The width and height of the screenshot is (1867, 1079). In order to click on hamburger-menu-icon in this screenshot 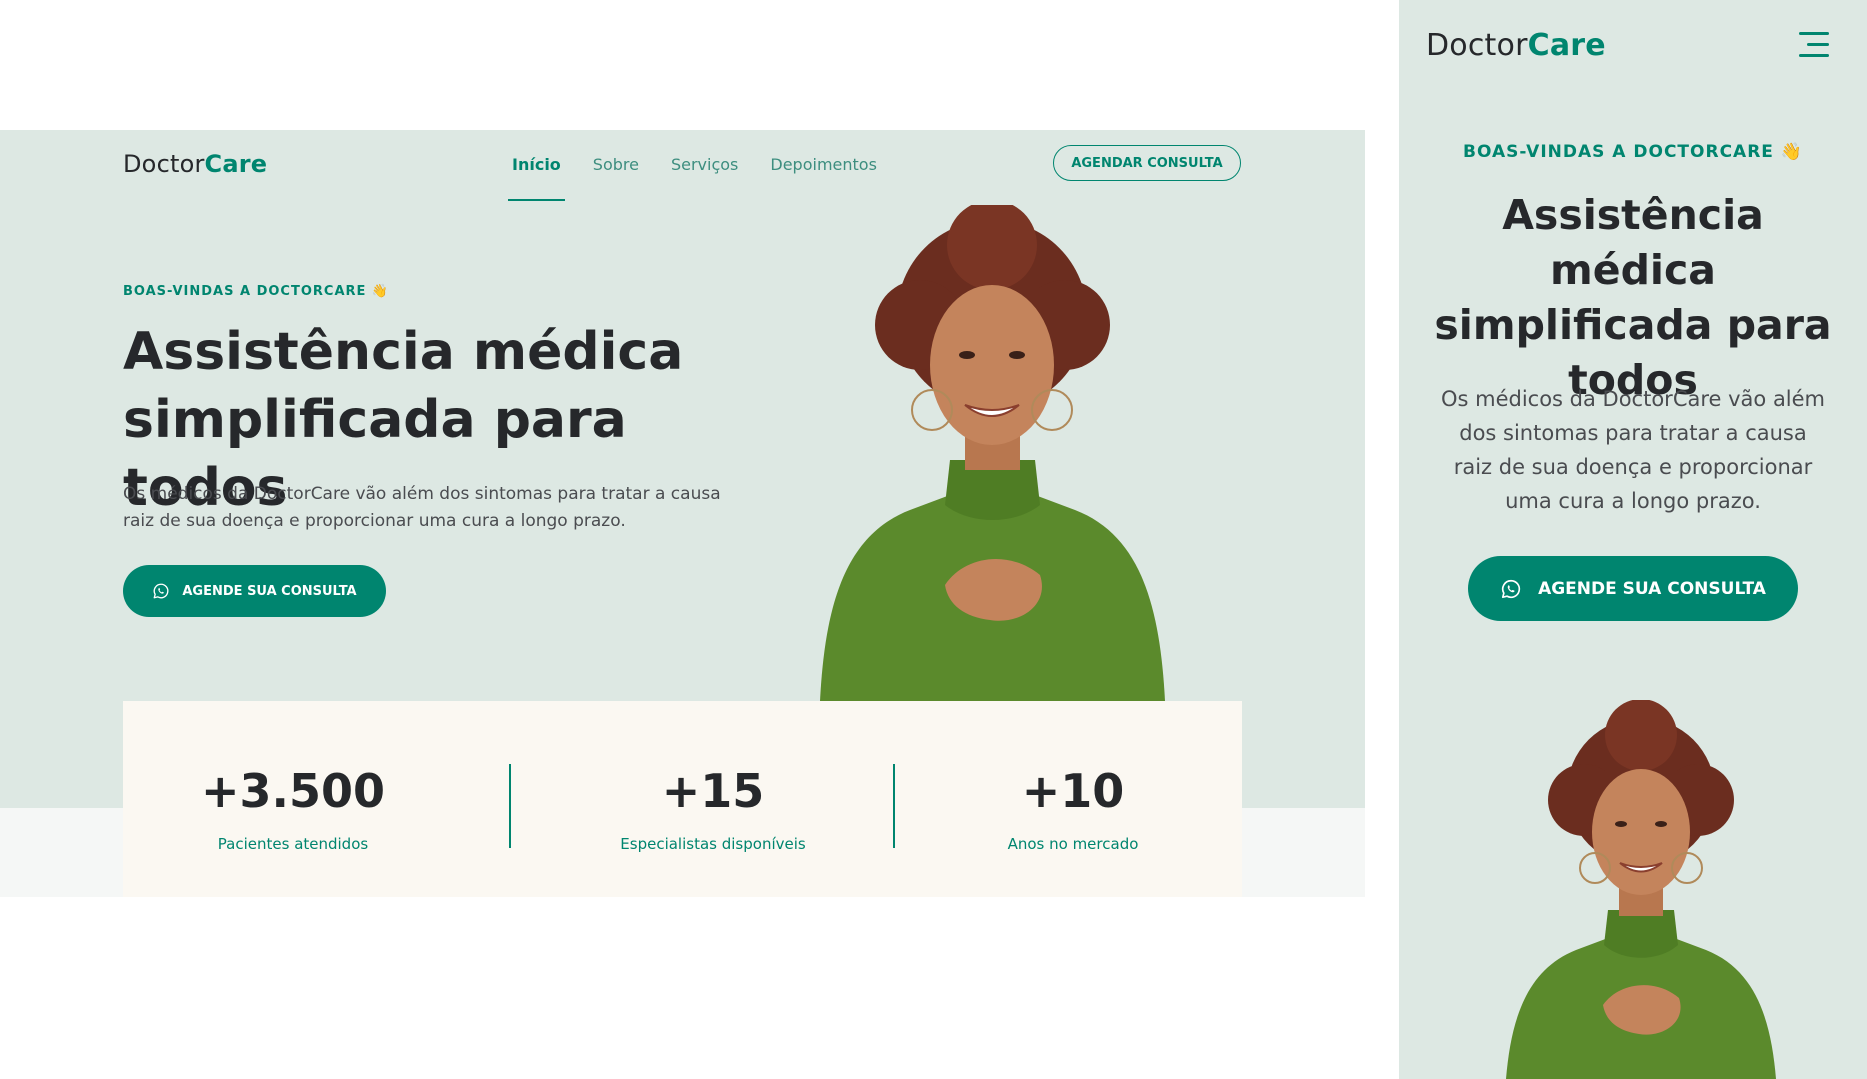, I will do `click(1814, 45)`.